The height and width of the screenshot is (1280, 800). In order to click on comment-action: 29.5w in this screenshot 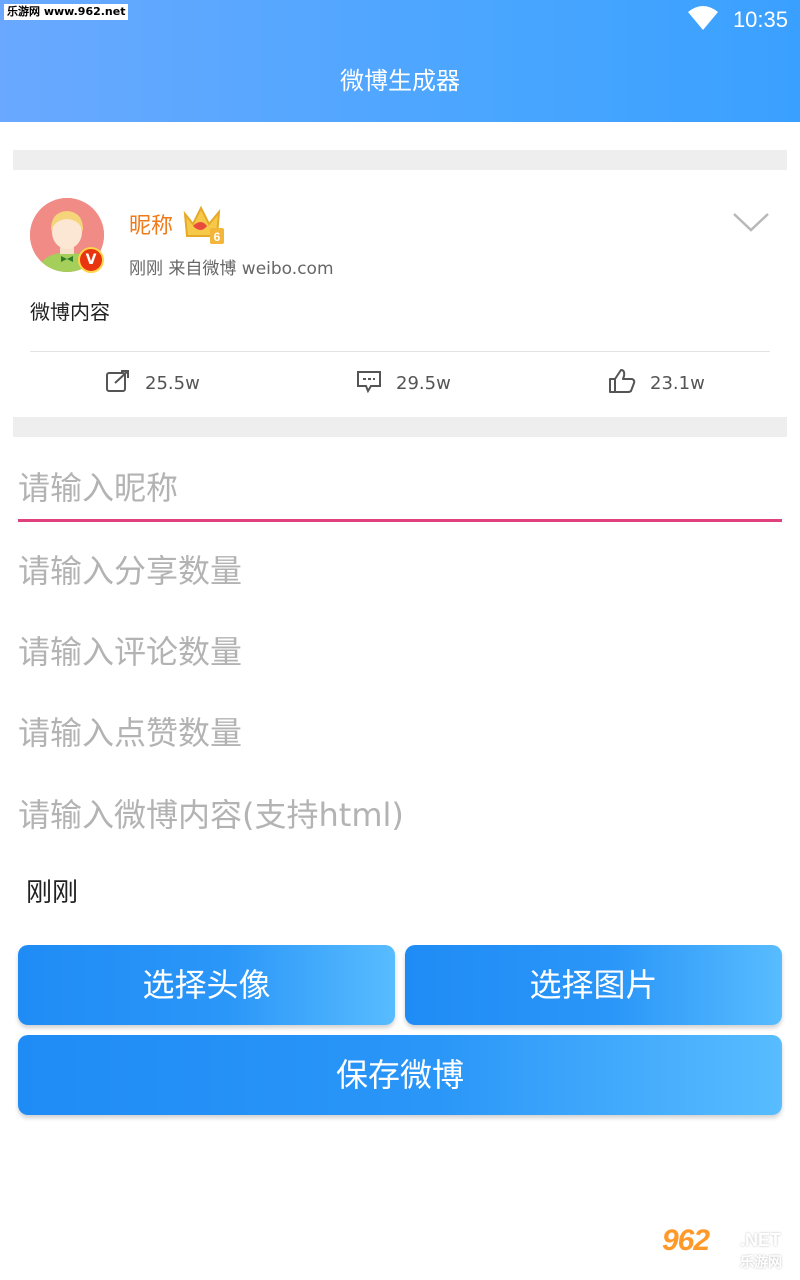, I will do `click(403, 383)`.